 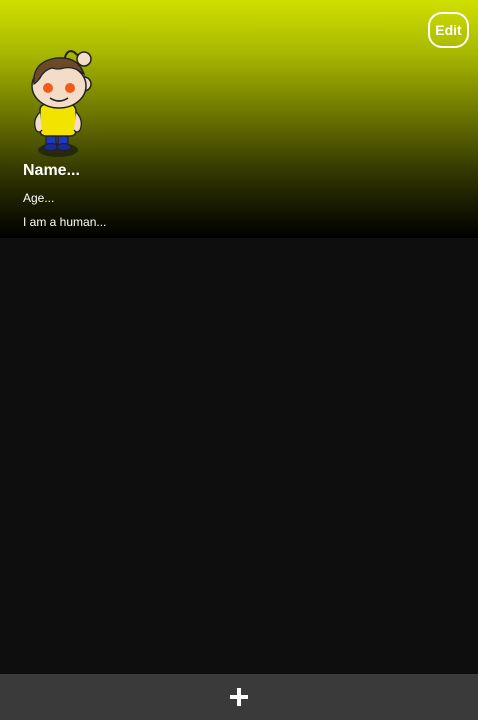 I want to click on plus-icon, so click(x=239, y=697).